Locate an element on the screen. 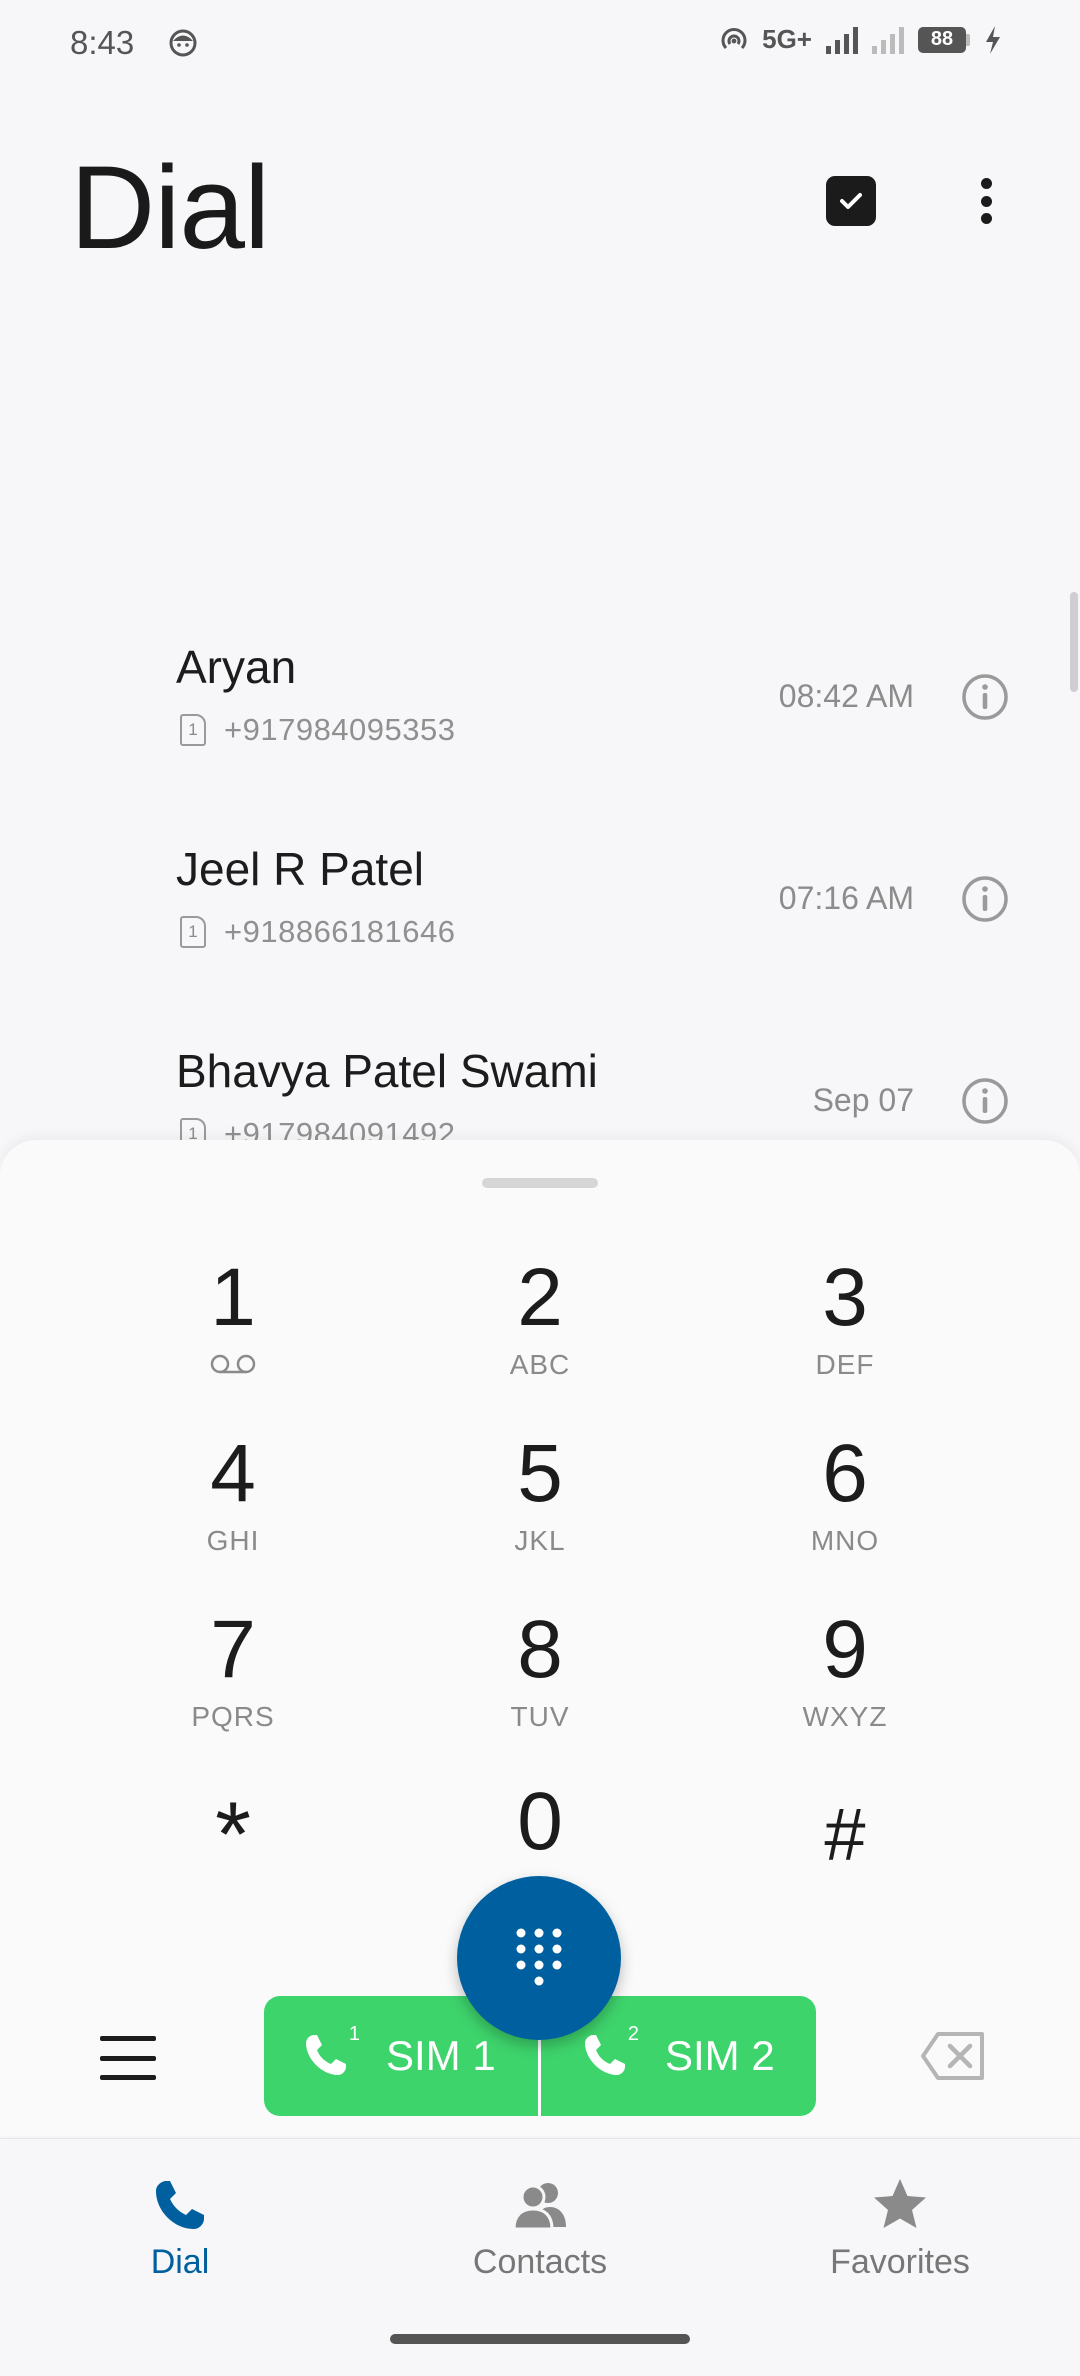 This screenshot has height=2376, width=1080. key-1: 1 is located at coordinates (233, 1333).